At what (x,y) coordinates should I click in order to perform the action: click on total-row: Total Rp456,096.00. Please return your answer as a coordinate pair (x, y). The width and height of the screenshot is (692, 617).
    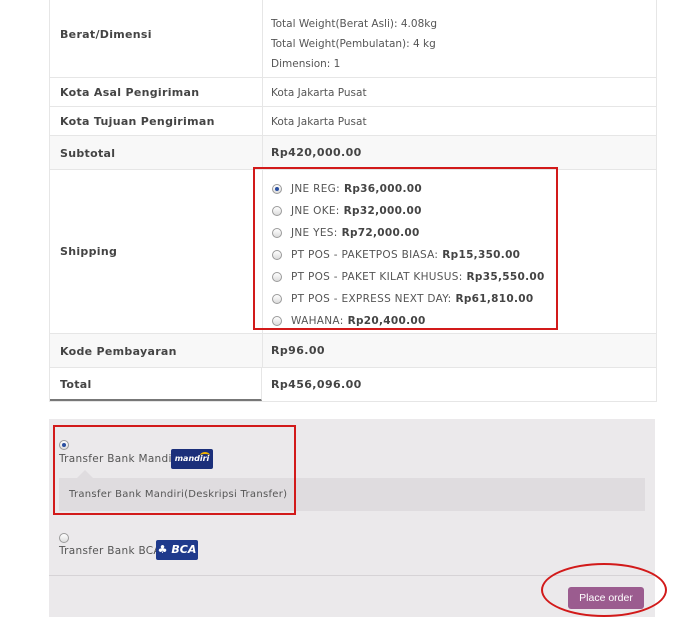
    Looking at the image, I should click on (353, 384).